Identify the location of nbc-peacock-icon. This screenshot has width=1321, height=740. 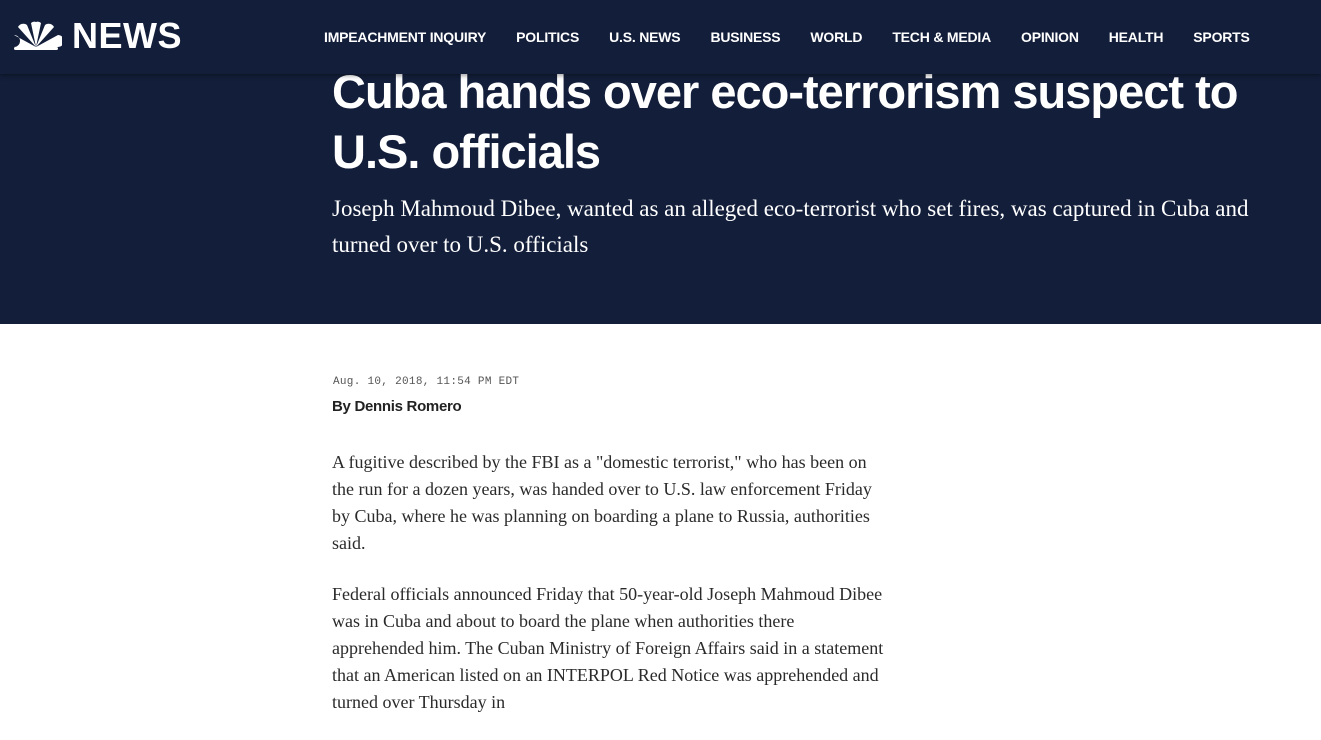
(38, 35).